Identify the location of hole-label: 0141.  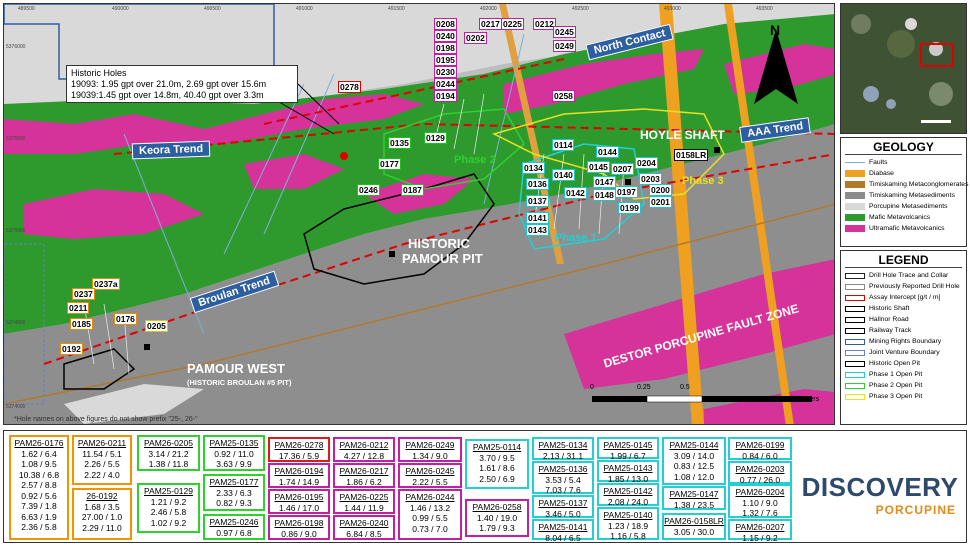
(537, 218).